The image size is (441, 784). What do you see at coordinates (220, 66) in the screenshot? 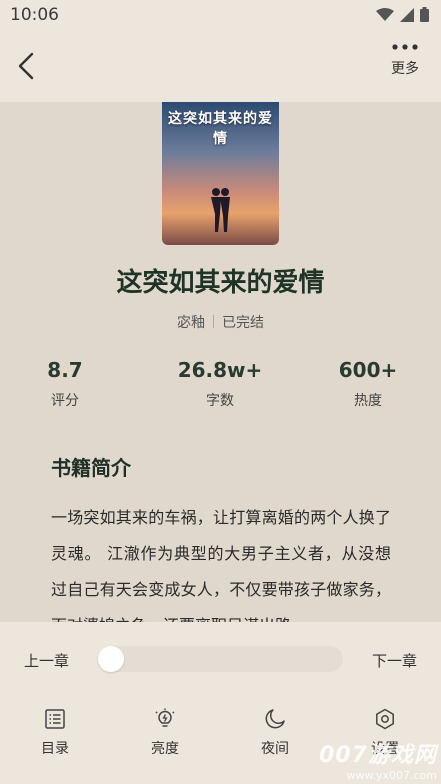
I see `app-bar: 更多` at bounding box center [220, 66].